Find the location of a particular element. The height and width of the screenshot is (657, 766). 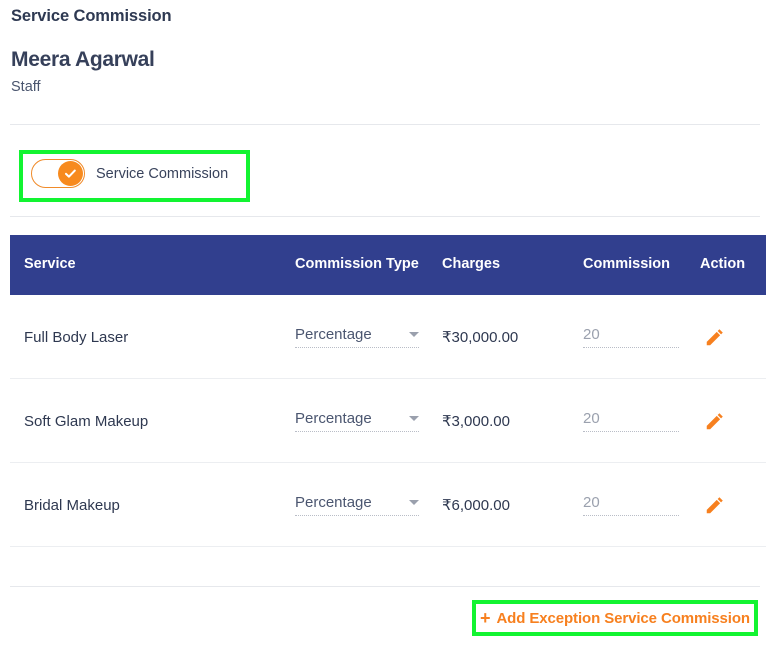

add-exception-service-commission-button: + Add Exception Service Commission is located at coordinates (615, 618).